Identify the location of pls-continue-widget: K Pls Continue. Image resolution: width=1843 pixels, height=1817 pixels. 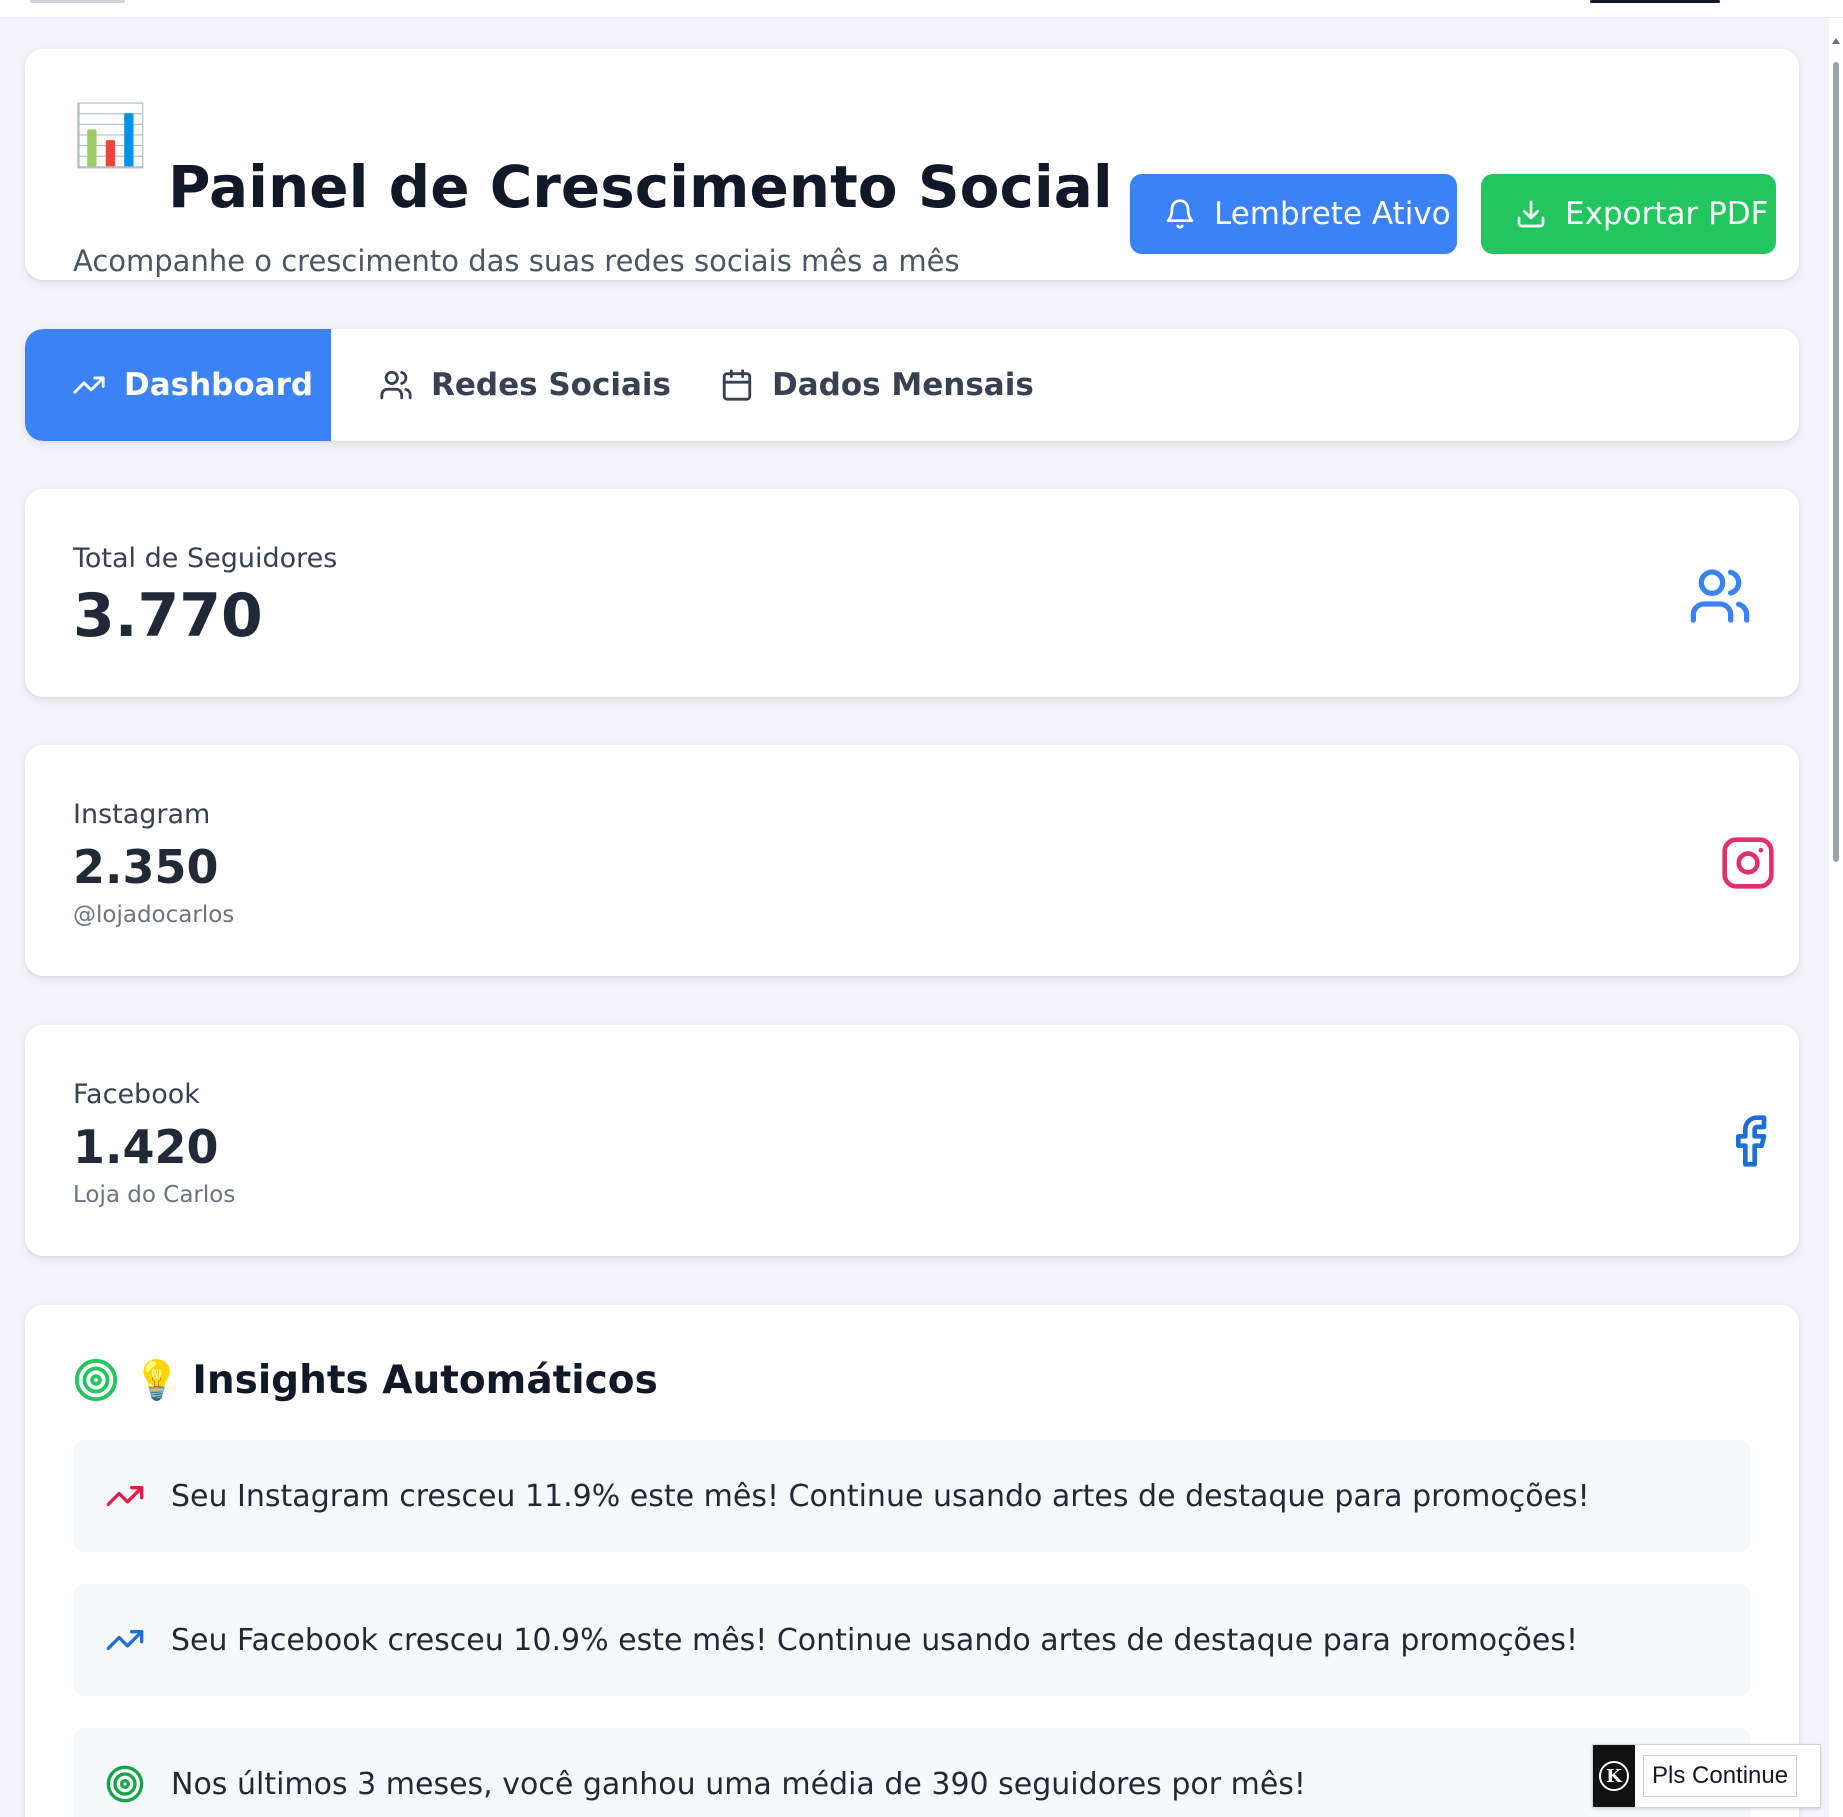
(1706, 1776).